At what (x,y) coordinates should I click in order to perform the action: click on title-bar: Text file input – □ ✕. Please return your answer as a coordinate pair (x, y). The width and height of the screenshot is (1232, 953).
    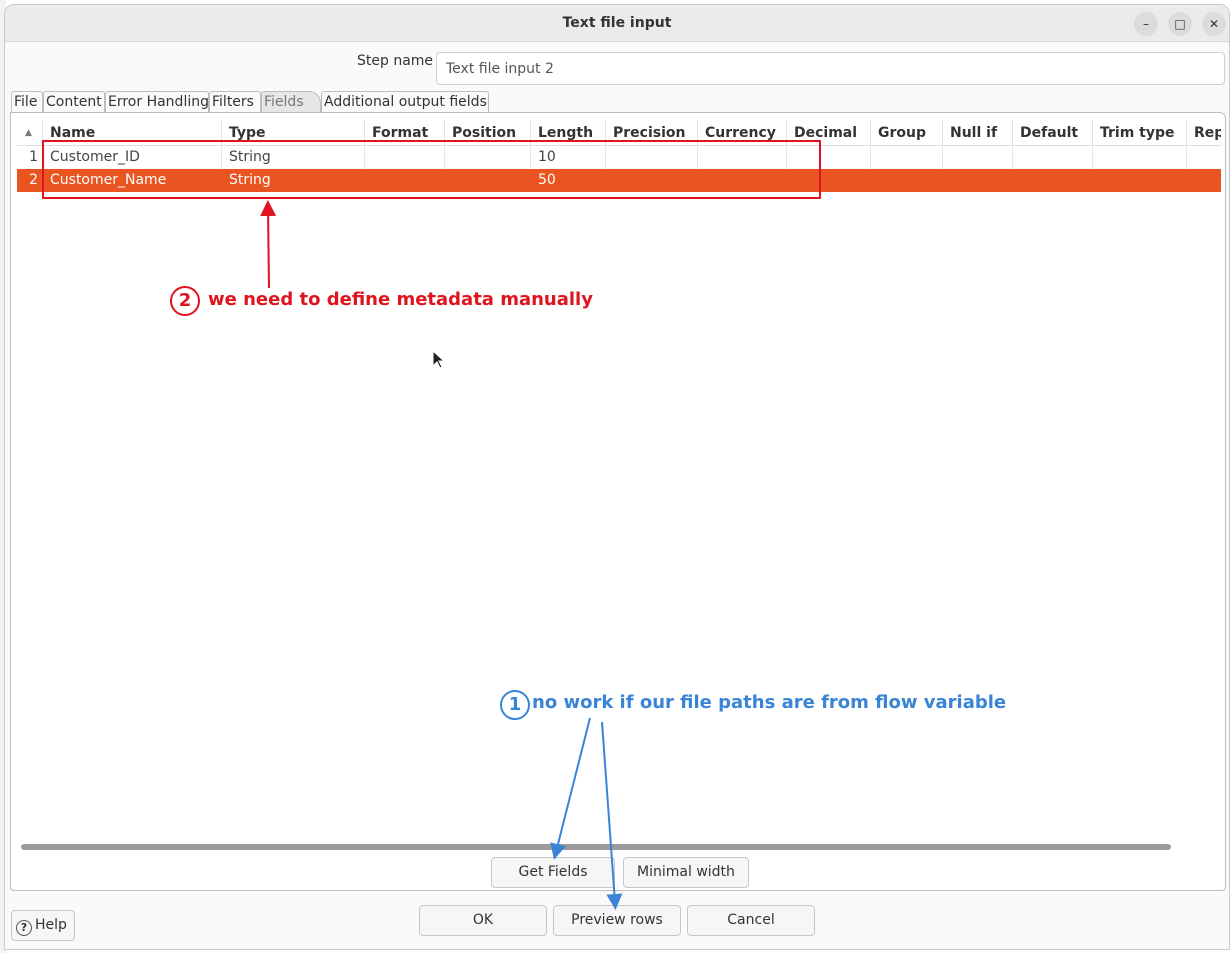
    Looking at the image, I should click on (617, 23).